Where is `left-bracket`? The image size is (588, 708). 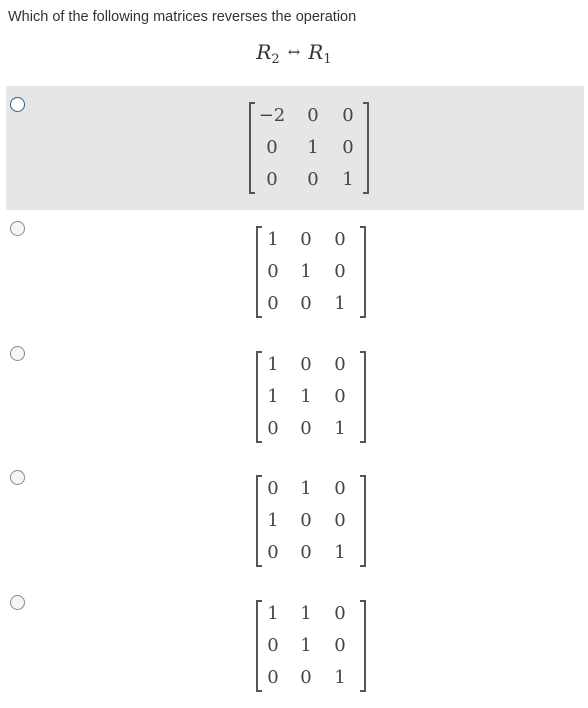
left-bracket is located at coordinates (252, 148).